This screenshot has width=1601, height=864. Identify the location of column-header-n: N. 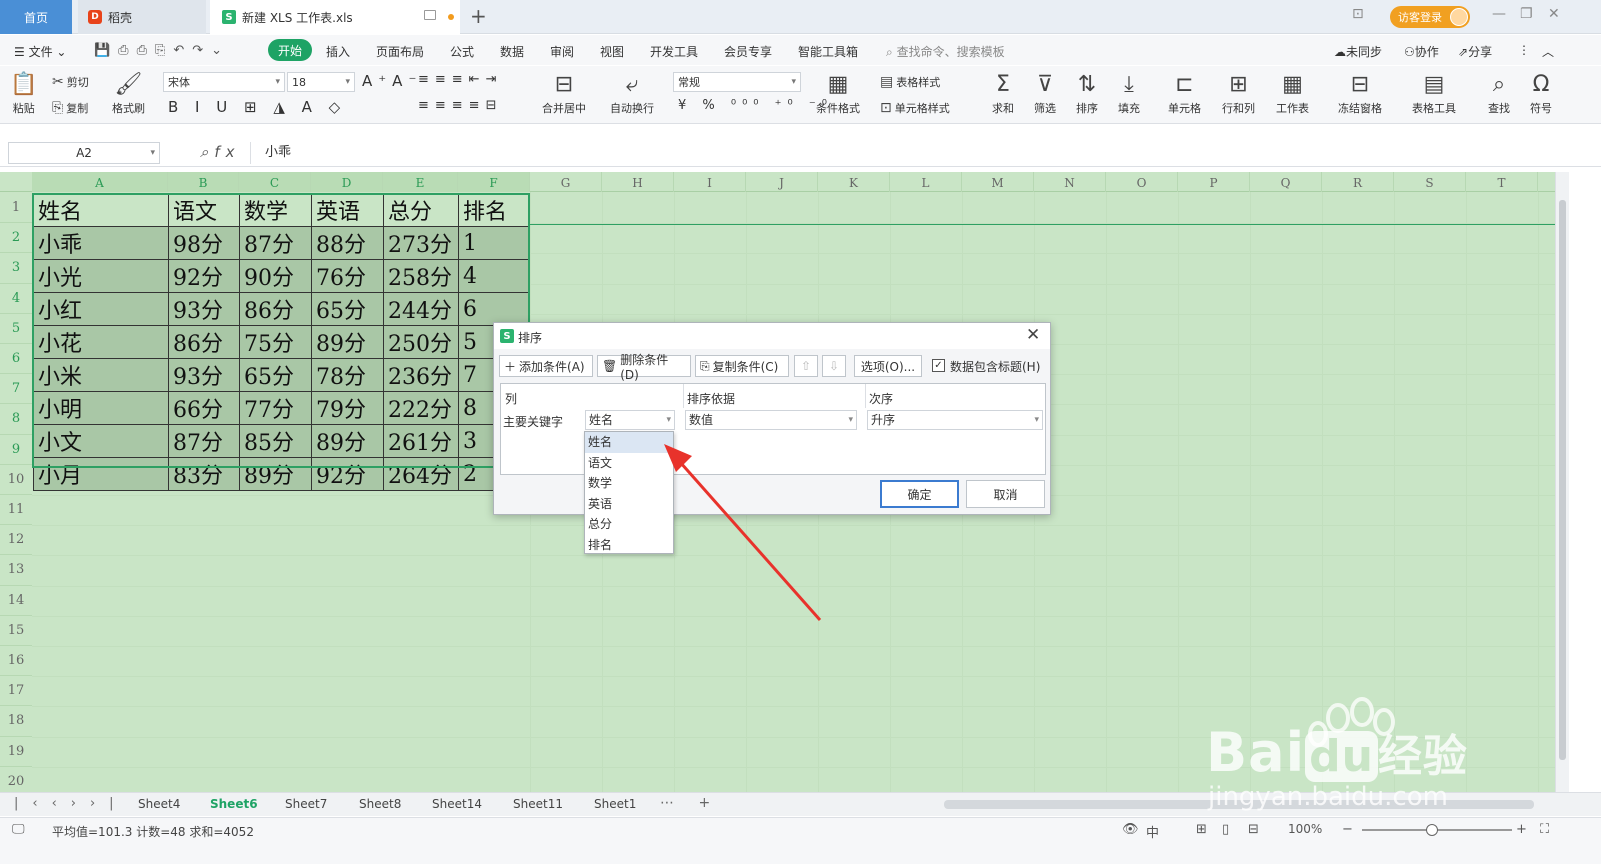
(1070, 182).